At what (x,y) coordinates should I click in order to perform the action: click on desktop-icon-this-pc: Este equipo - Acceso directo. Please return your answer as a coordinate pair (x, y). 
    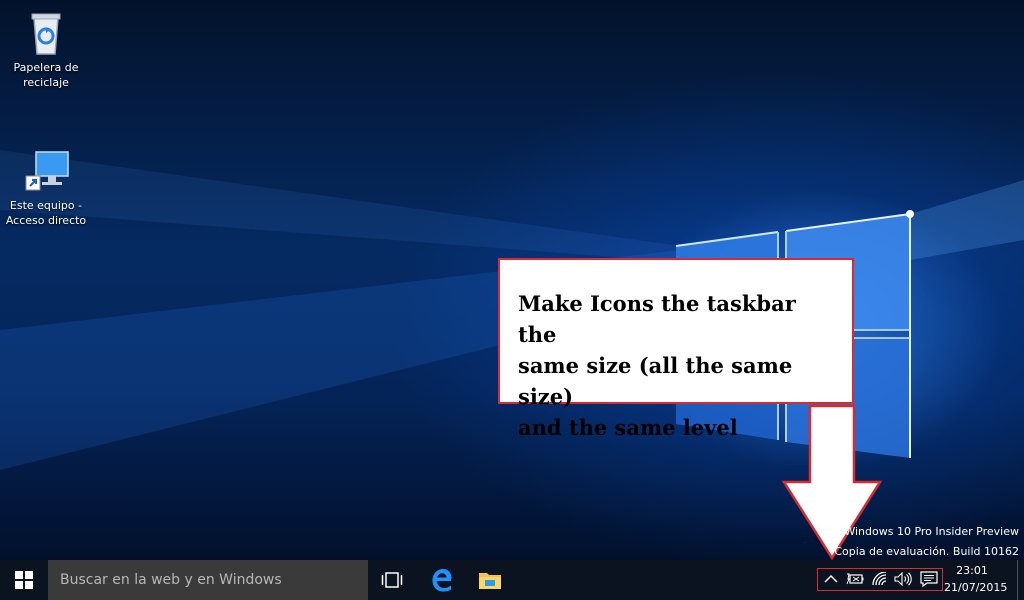
    Looking at the image, I should click on (46, 189).